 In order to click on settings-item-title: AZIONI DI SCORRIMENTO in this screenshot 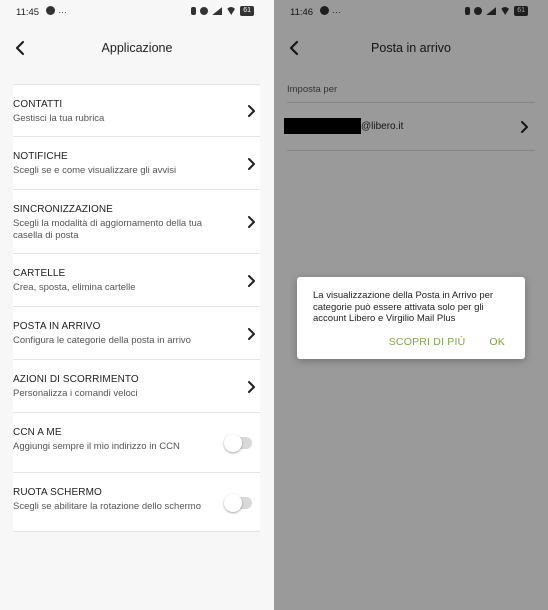, I will do `click(76, 379)`.